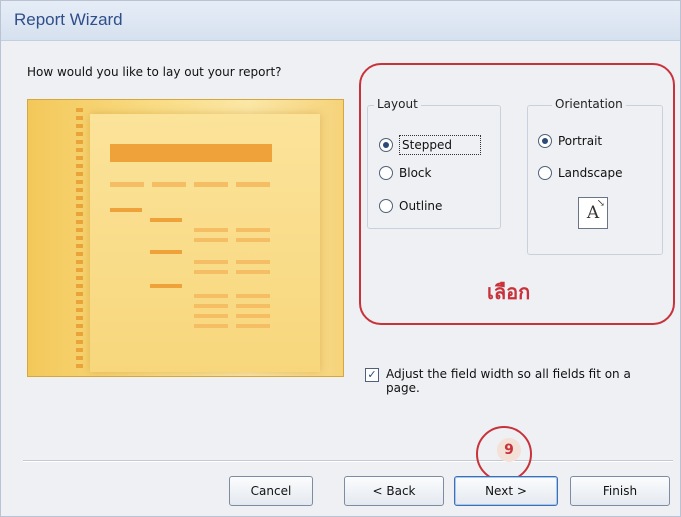 The width and height of the screenshot is (681, 517). I want to click on back-button-label: < Back, so click(394, 491).